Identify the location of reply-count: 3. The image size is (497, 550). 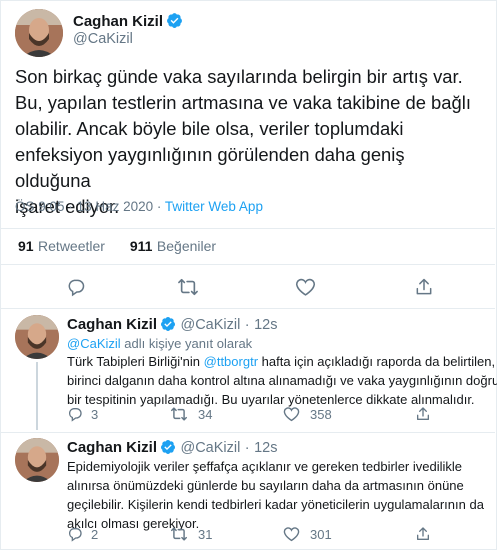
(95, 414).